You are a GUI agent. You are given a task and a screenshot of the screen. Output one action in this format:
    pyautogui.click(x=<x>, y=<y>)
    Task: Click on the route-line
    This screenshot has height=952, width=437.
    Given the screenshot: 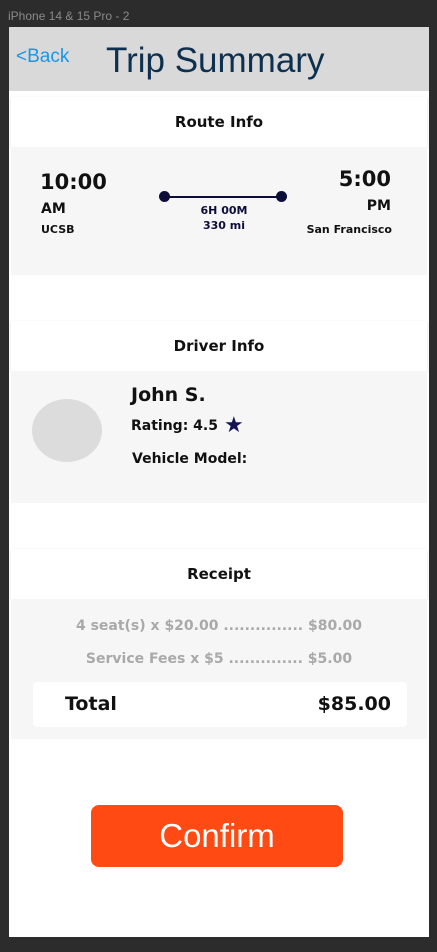 What is the action you would take?
    pyautogui.click(x=222, y=197)
    